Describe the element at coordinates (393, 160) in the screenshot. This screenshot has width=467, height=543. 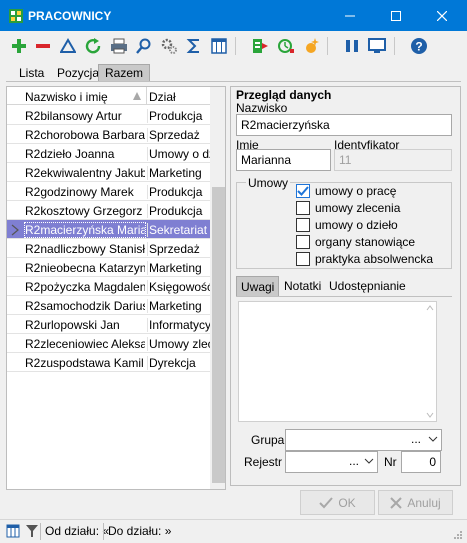
I see `identyfikator-field: 11` at that location.